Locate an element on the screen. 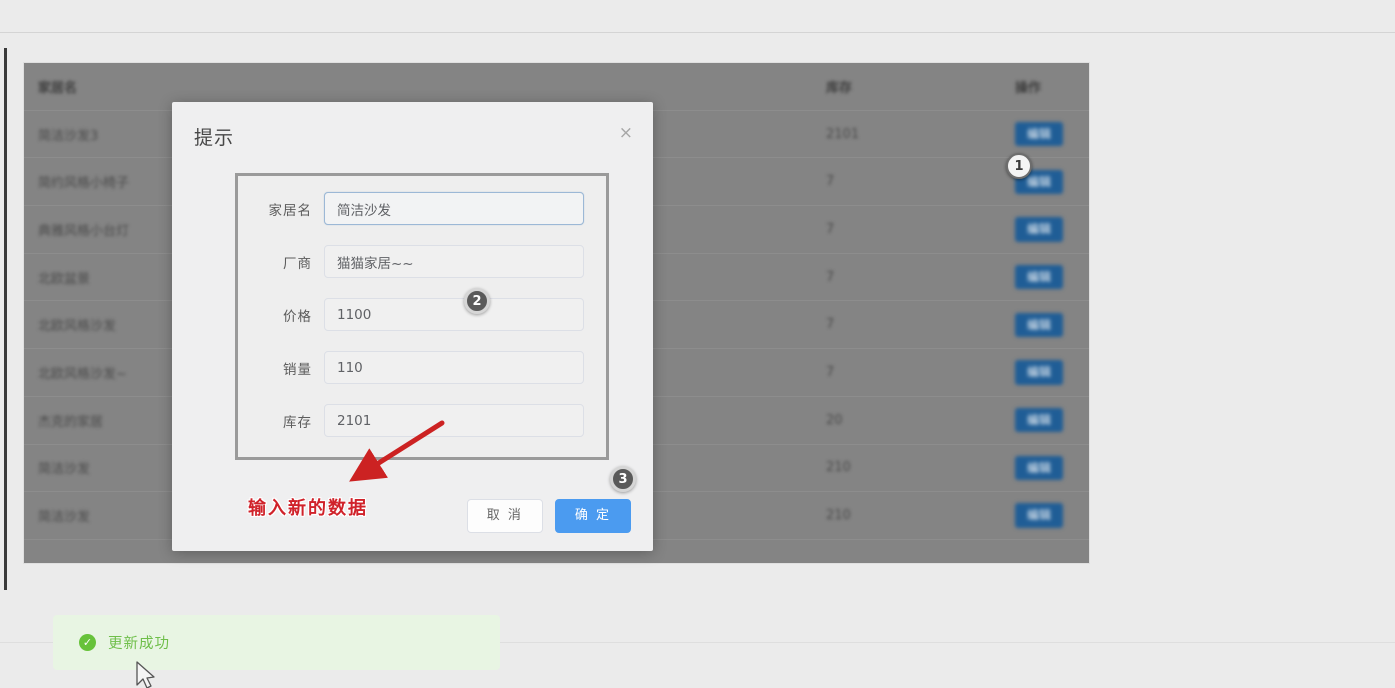 This screenshot has height=688, width=1395. toast-message: 更新成功 is located at coordinates (139, 644).